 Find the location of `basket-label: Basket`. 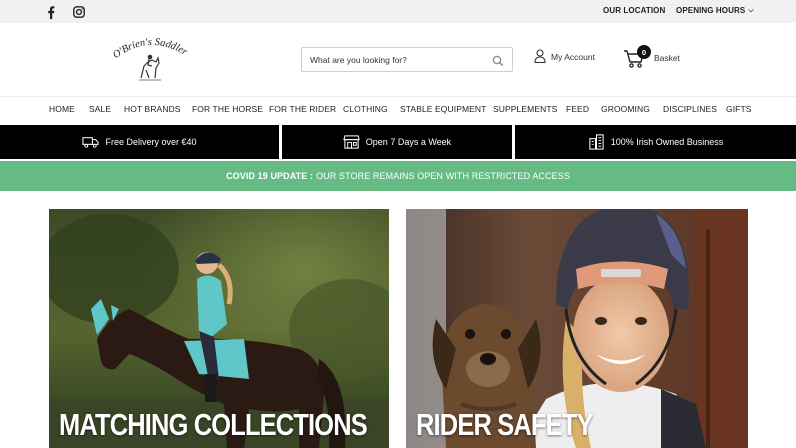

basket-label: Basket is located at coordinates (667, 58).